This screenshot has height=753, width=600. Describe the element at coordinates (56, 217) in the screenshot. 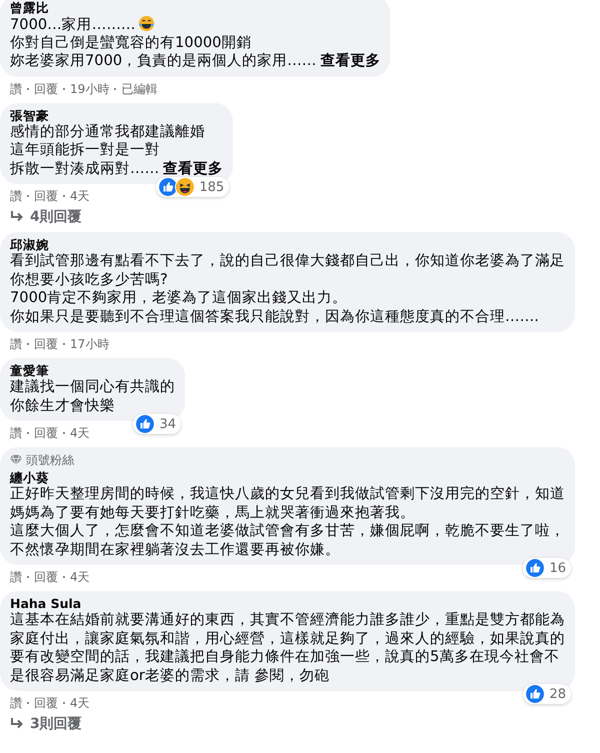

I see `view-replies-link: 4則回覆` at that location.